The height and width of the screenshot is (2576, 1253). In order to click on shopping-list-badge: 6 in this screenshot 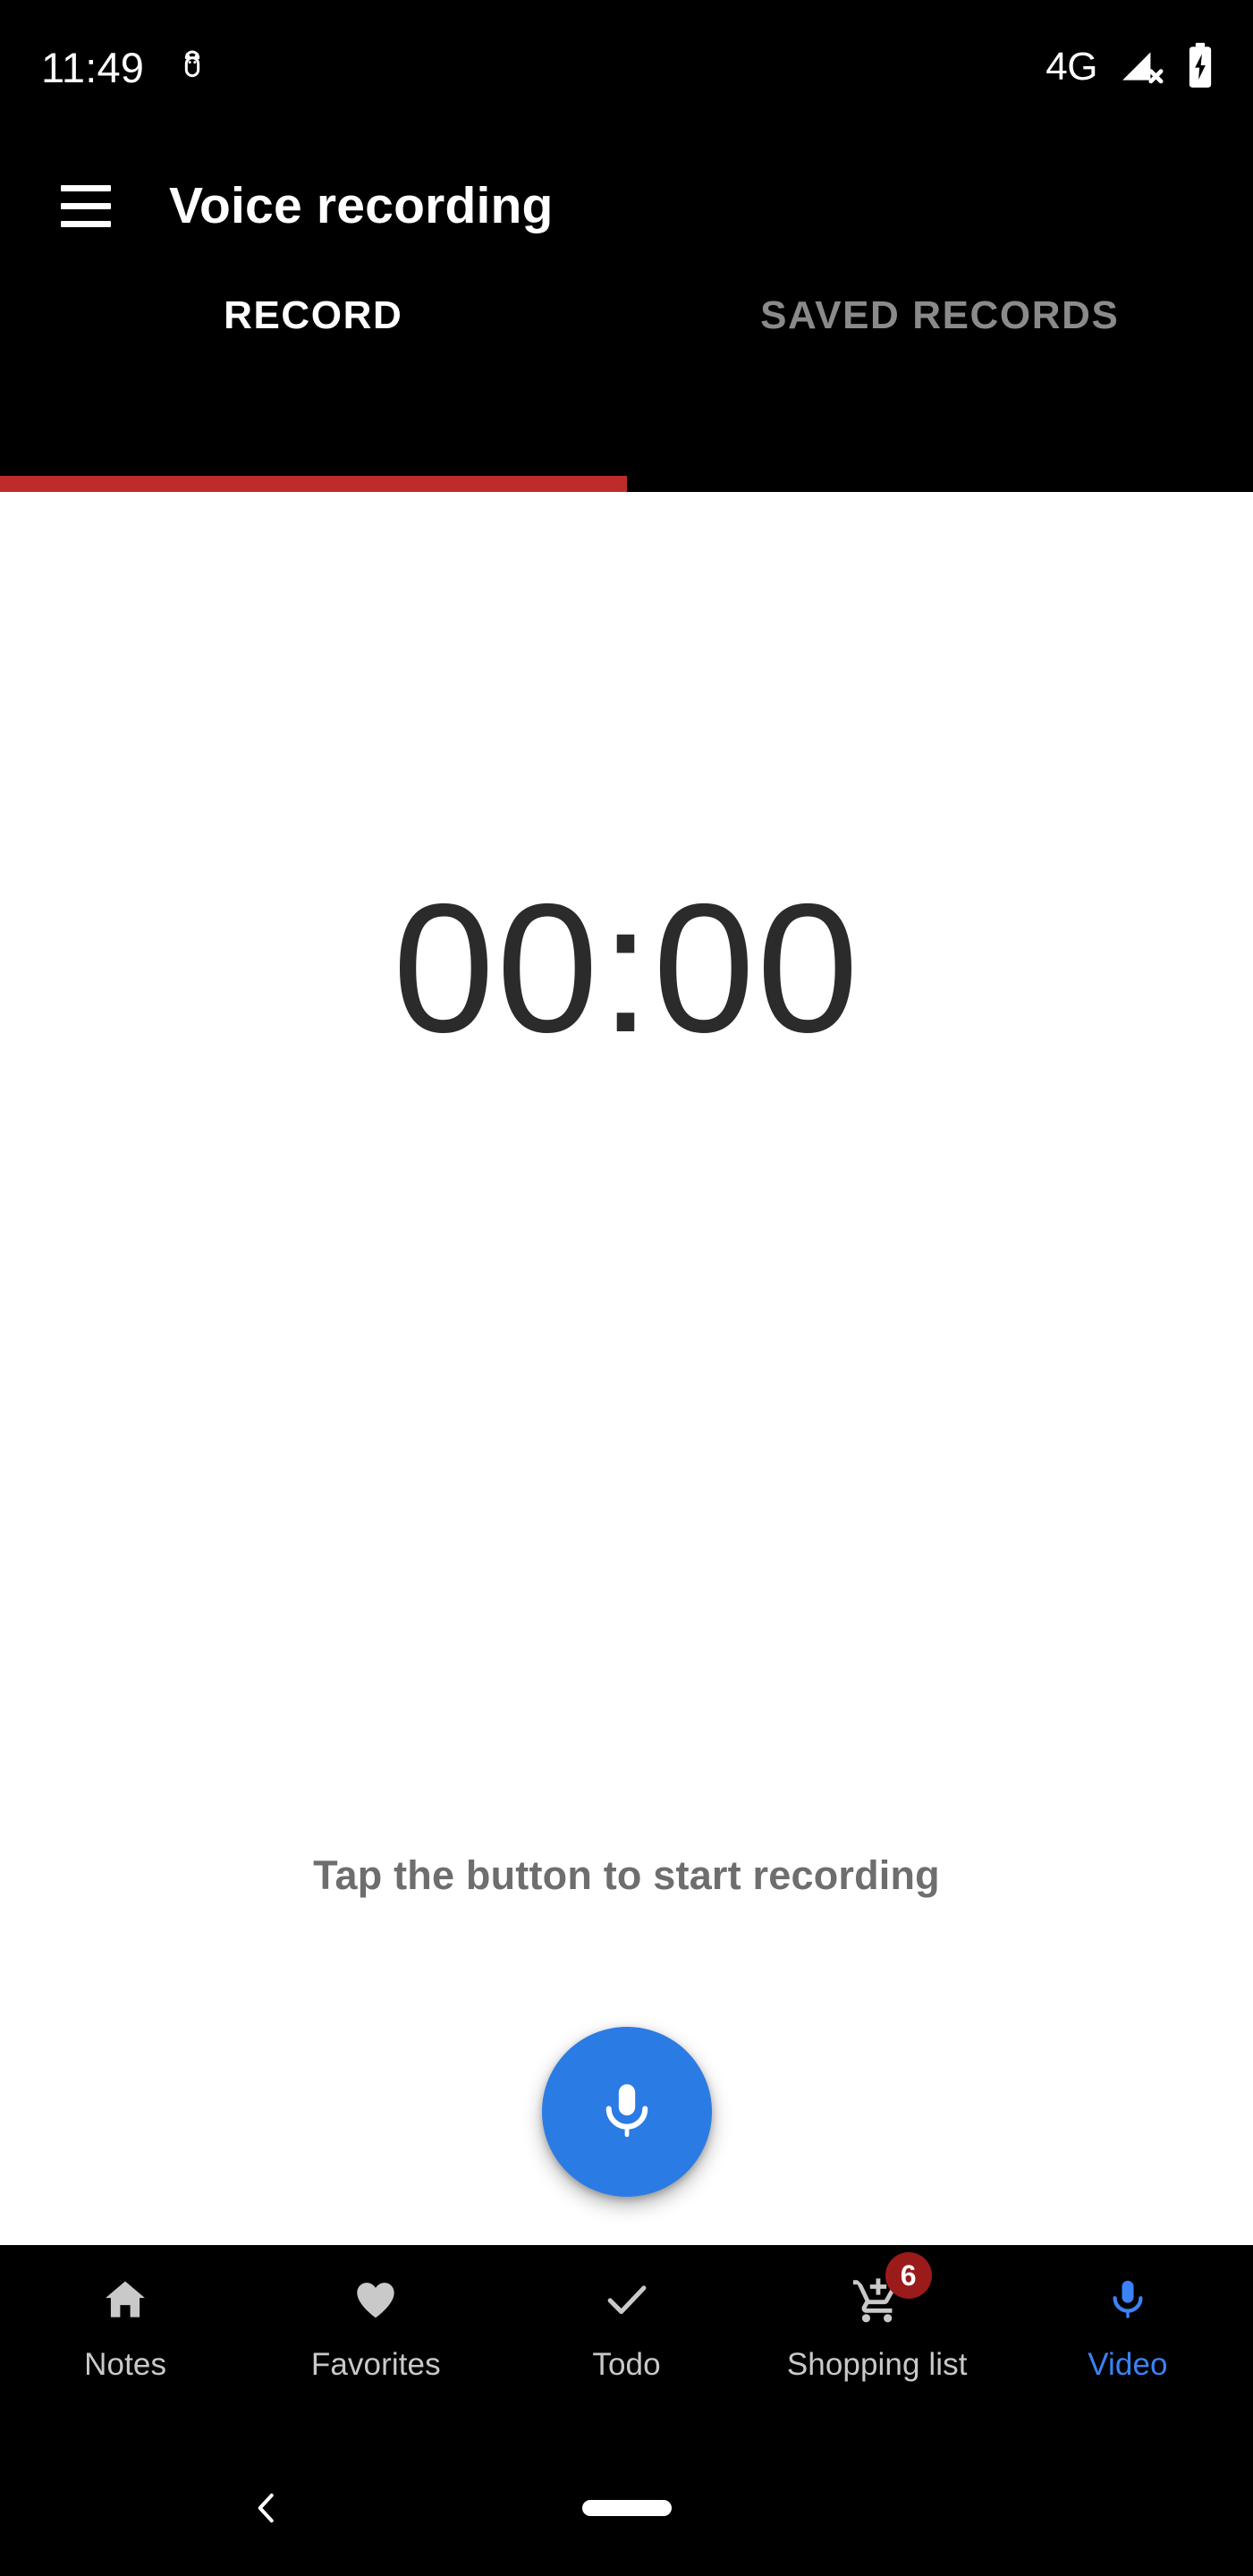, I will do `click(908, 2275)`.